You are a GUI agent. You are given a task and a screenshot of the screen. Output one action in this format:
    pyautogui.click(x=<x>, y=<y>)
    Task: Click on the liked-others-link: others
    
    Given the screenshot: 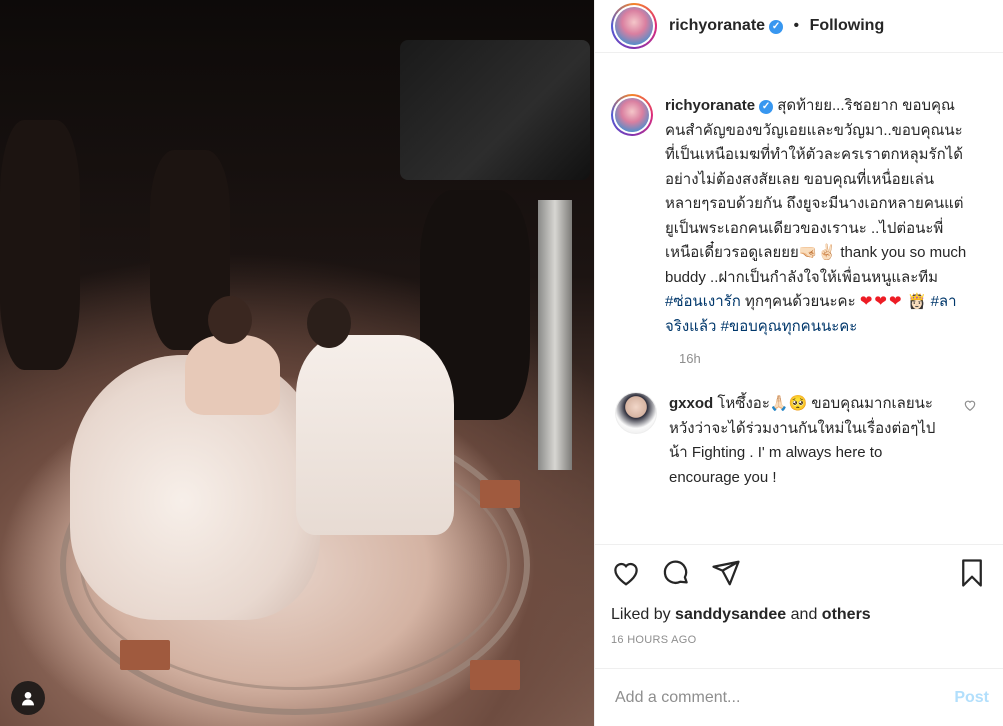 What is the action you would take?
    pyautogui.click(x=846, y=614)
    